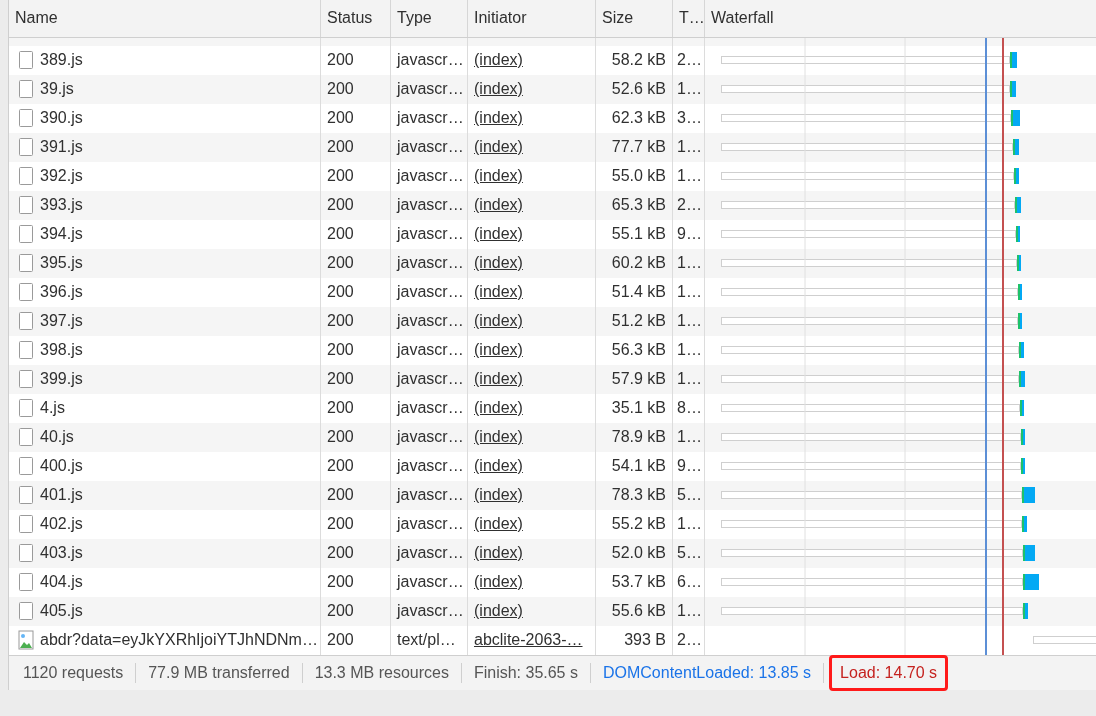 This screenshot has width=1096, height=716. What do you see at coordinates (638, 118) in the screenshot?
I see `size-value: 62.3 kB` at bounding box center [638, 118].